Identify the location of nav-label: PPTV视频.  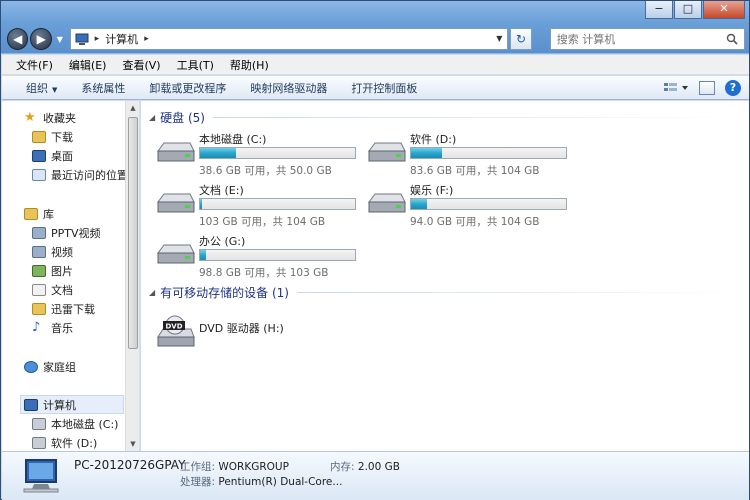
(76, 233).